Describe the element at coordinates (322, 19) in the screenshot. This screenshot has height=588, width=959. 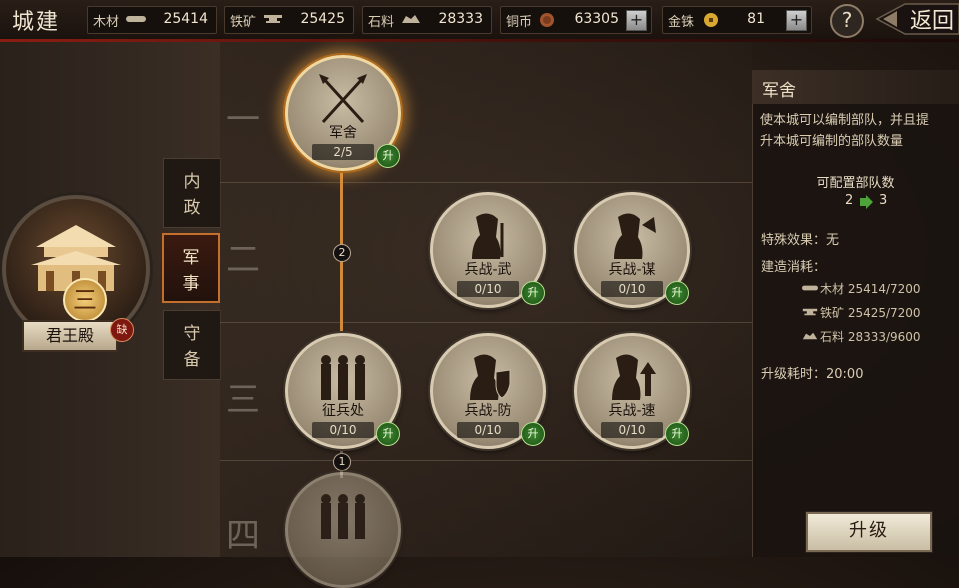
I see `resource-value: 25425` at that location.